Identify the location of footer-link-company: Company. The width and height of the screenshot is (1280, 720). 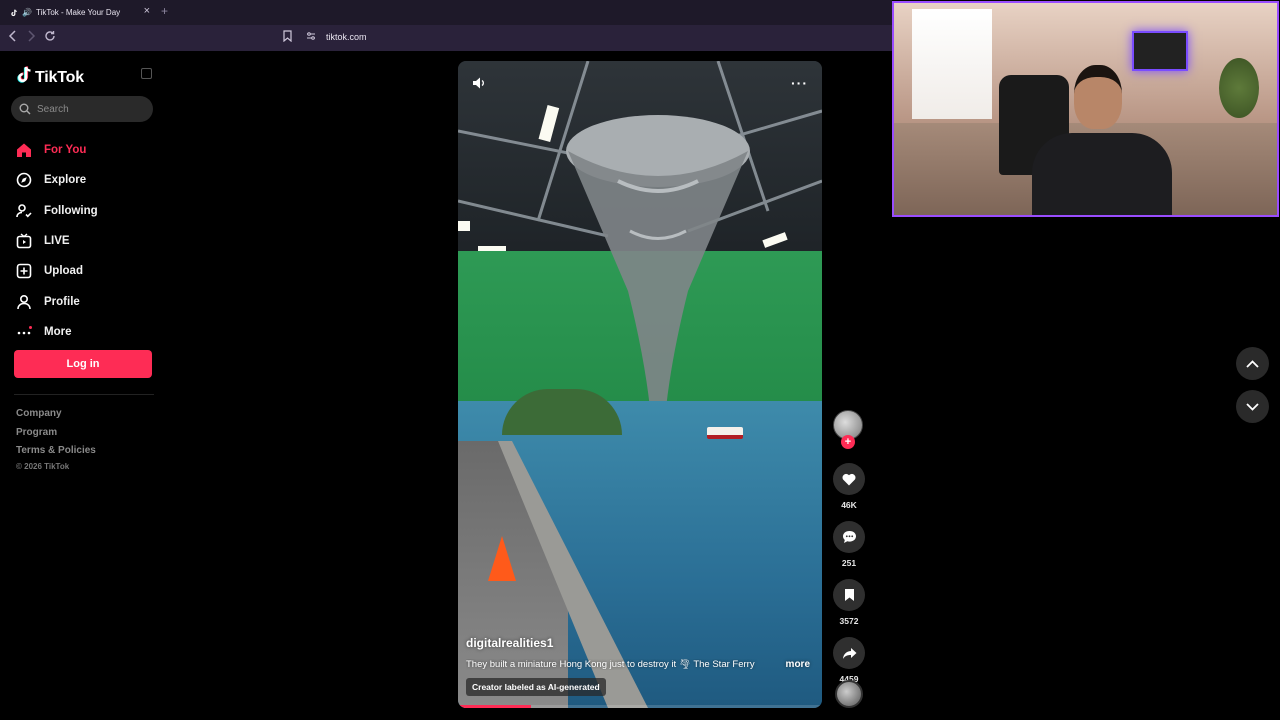
(56, 414).